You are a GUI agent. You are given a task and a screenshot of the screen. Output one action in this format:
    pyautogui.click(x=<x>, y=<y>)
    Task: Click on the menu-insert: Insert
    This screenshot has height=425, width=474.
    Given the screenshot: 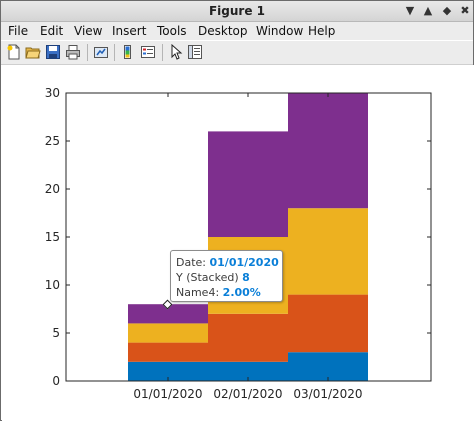 What is the action you would take?
    pyautogui.click(x=129, y=31)
    